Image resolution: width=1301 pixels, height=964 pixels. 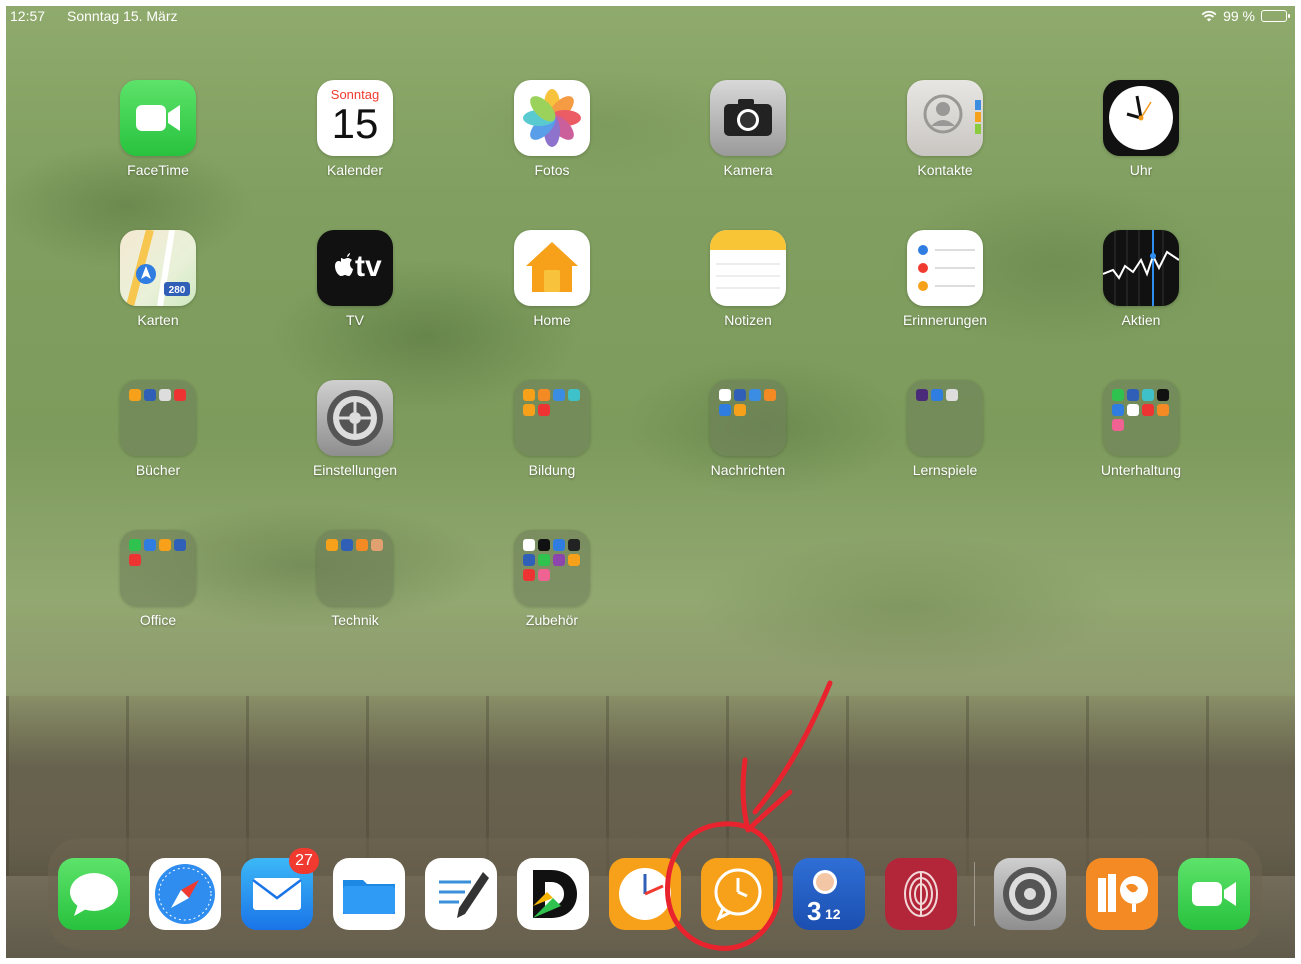 What do you see at coordinates (650, 16) in the screenshot?
I see `status-bar: 12:57 Sonntag 15. März 99 %` at bounding box center [650, 16].